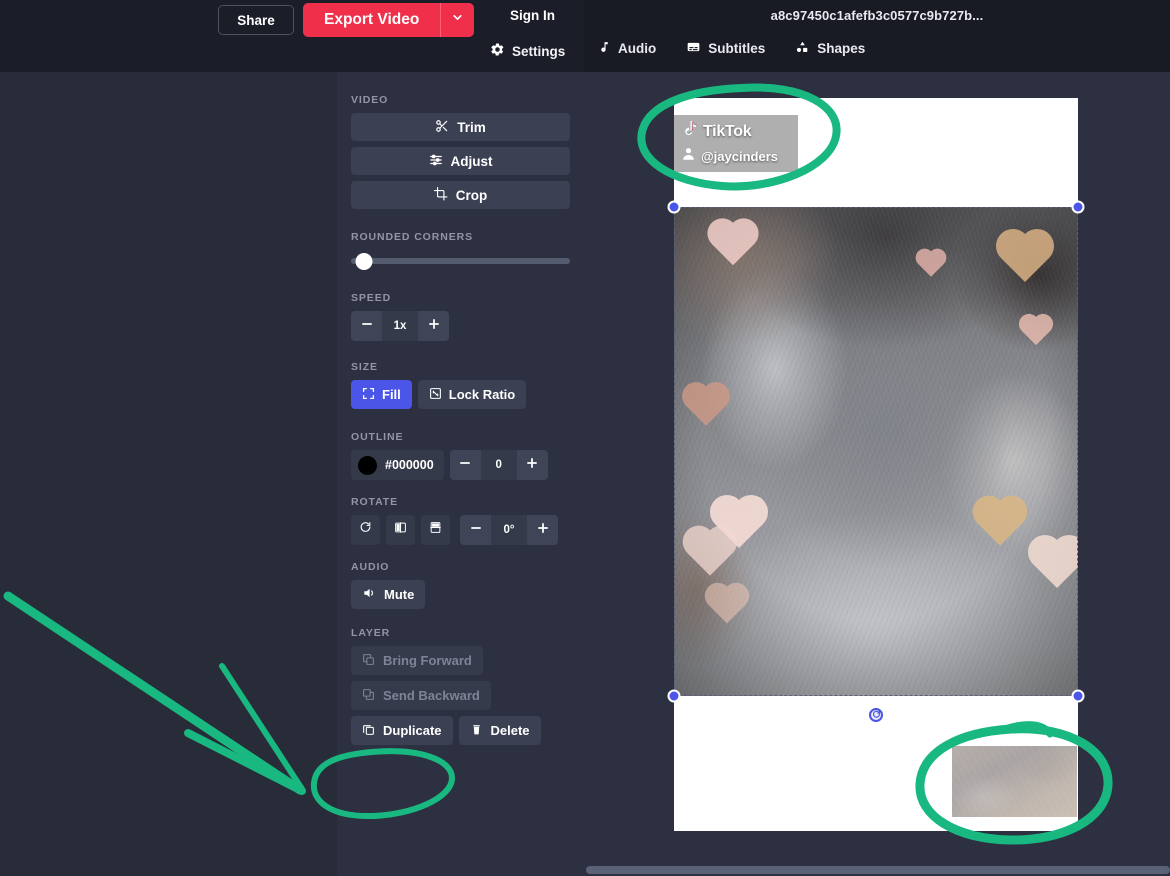 The width and height of the screenshot is (1170, 876). What do you see at coordinates (369, 594) in the screenshot?
I see `speaker-icon` at bounding box center [369, 594].